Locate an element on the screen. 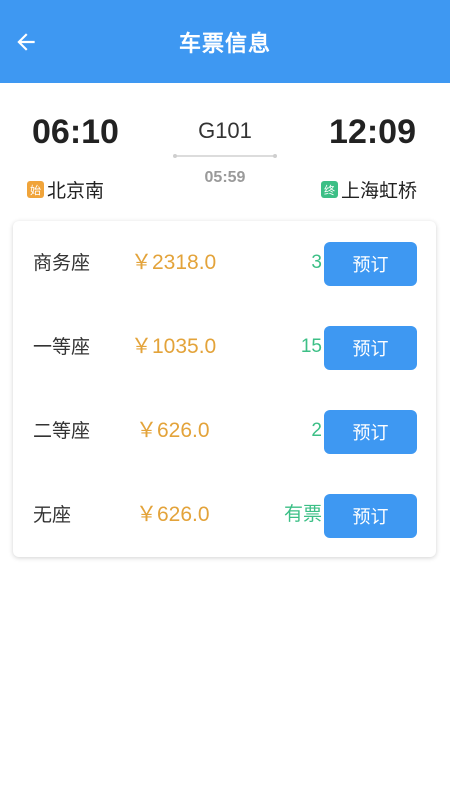 The width and height of the screenshot is (450, 800). seat-availability: 2 is located at coordinates (316, 430).